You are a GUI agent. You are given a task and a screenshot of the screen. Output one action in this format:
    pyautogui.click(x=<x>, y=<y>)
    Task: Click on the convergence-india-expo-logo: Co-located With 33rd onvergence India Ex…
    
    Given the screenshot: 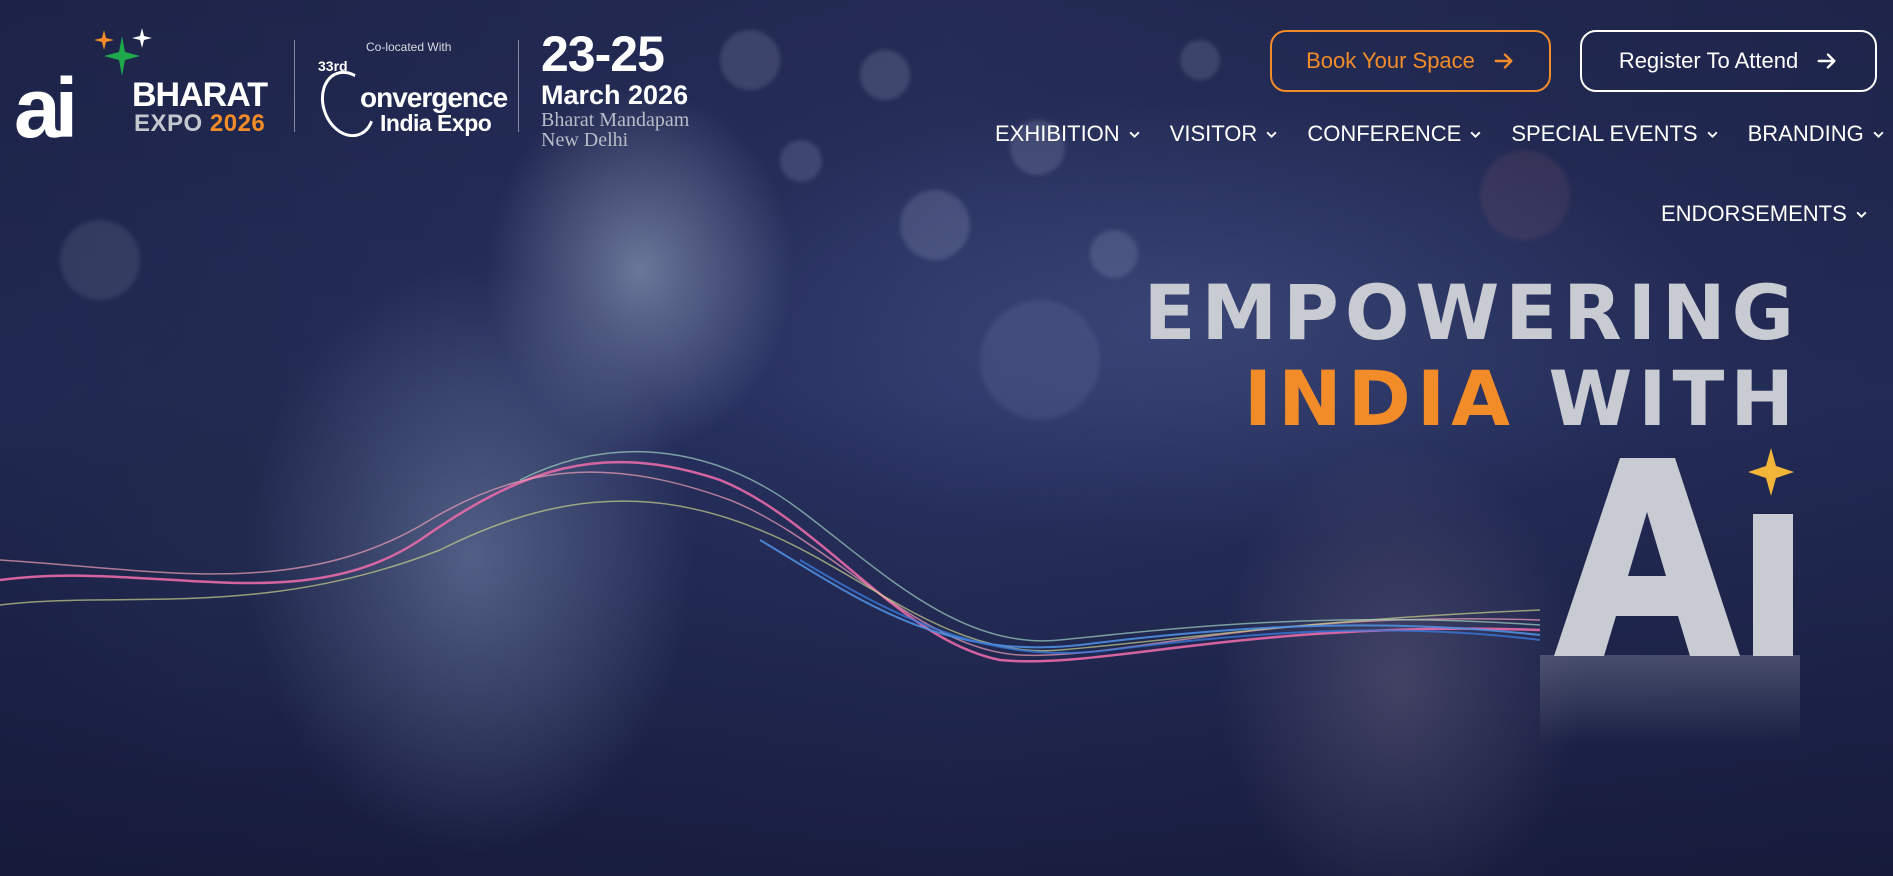 What is the action you would take?
    pyautogui.click(x=409, y=90)
    